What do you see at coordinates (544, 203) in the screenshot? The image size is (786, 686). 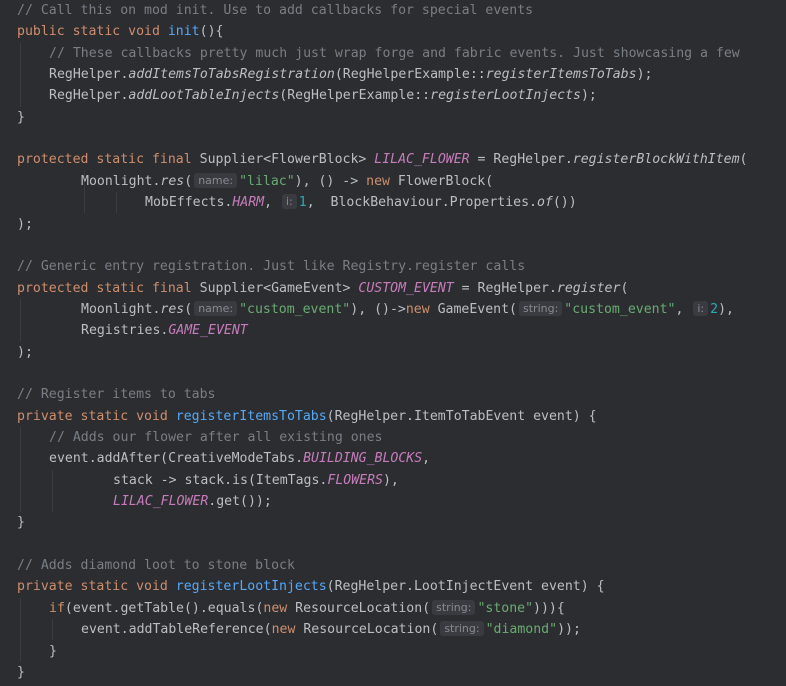 I see `code-token: of` at bounding box center [544, 203].